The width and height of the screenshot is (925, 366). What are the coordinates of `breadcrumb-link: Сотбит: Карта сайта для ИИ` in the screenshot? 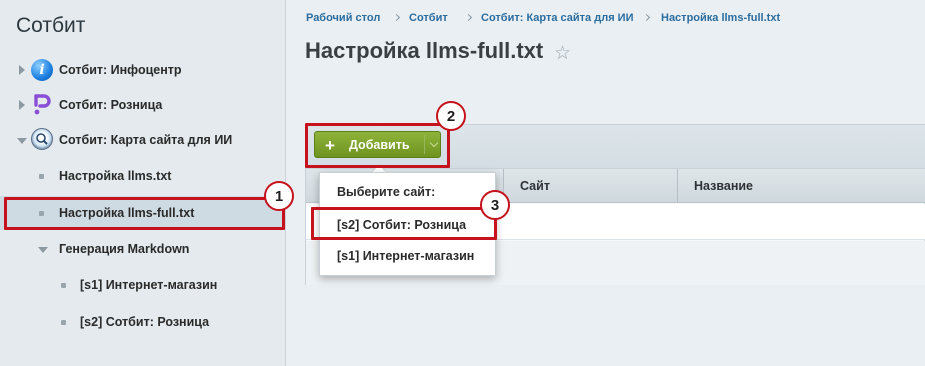 It's located at (557, 18).